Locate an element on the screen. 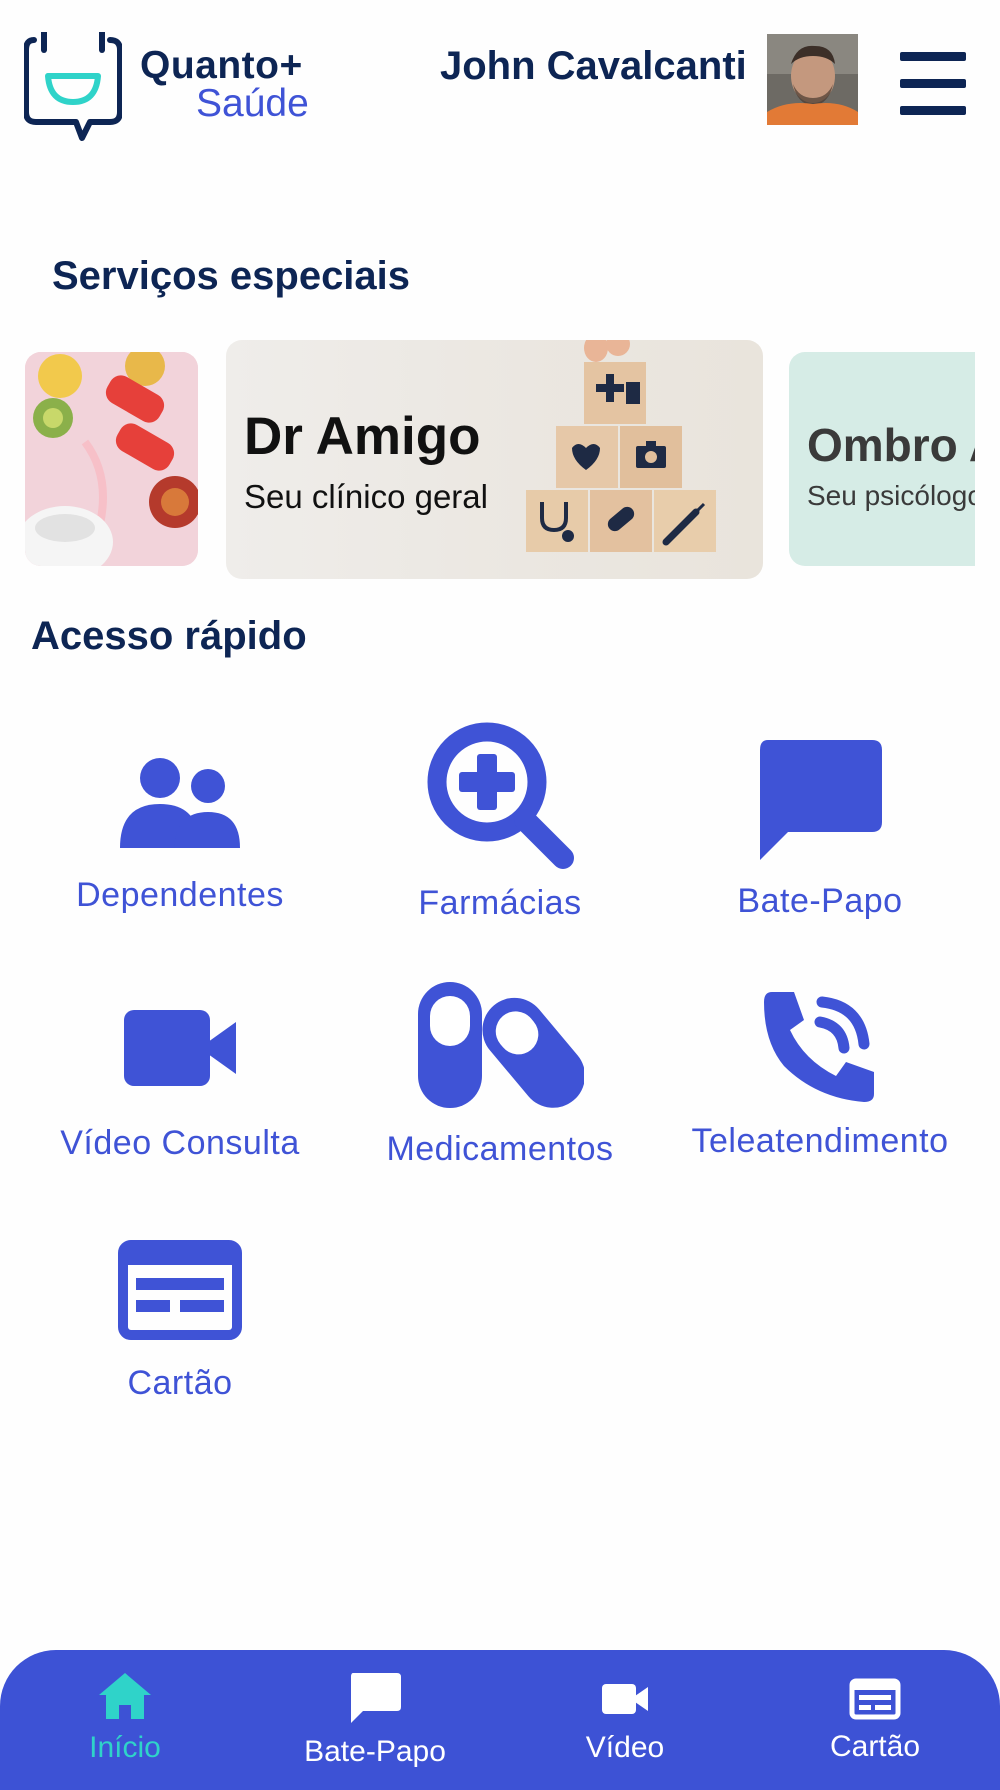  service-card-title: Ombro Amigo is located at coordinates (891, 445).